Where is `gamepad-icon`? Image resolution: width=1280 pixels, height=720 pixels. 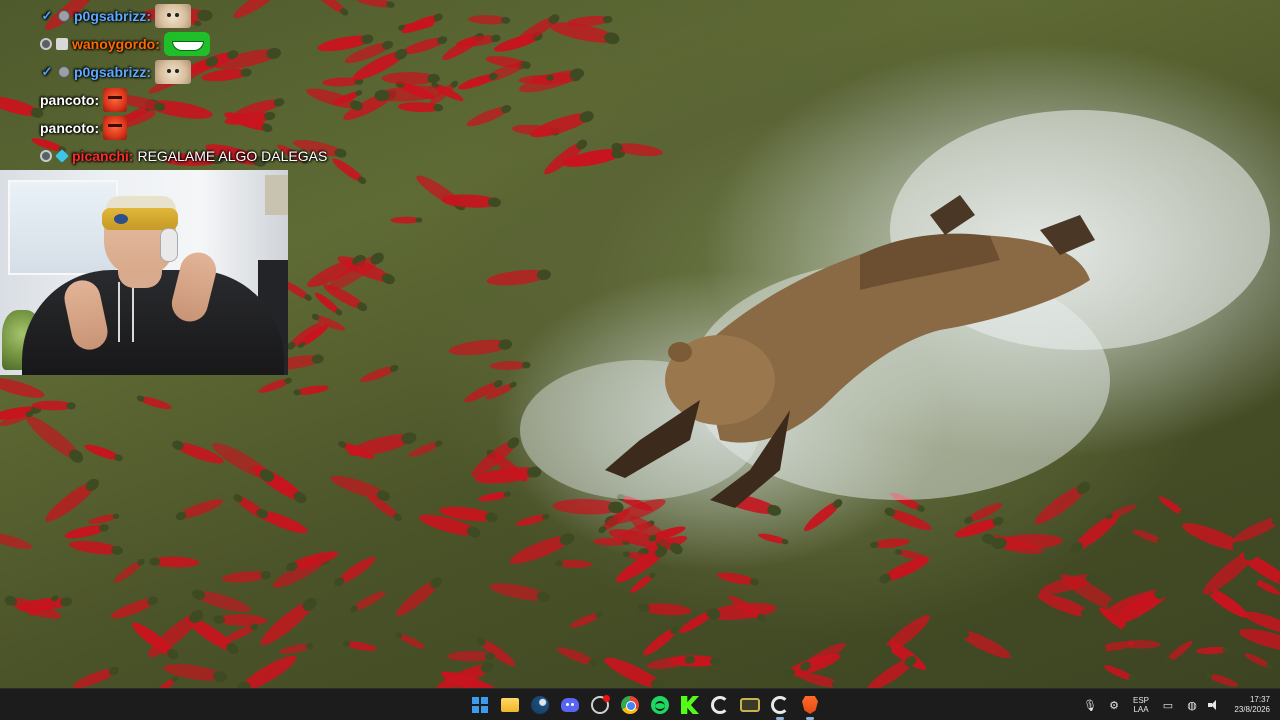
gamepad-icon is located at coordinates (750, 705).